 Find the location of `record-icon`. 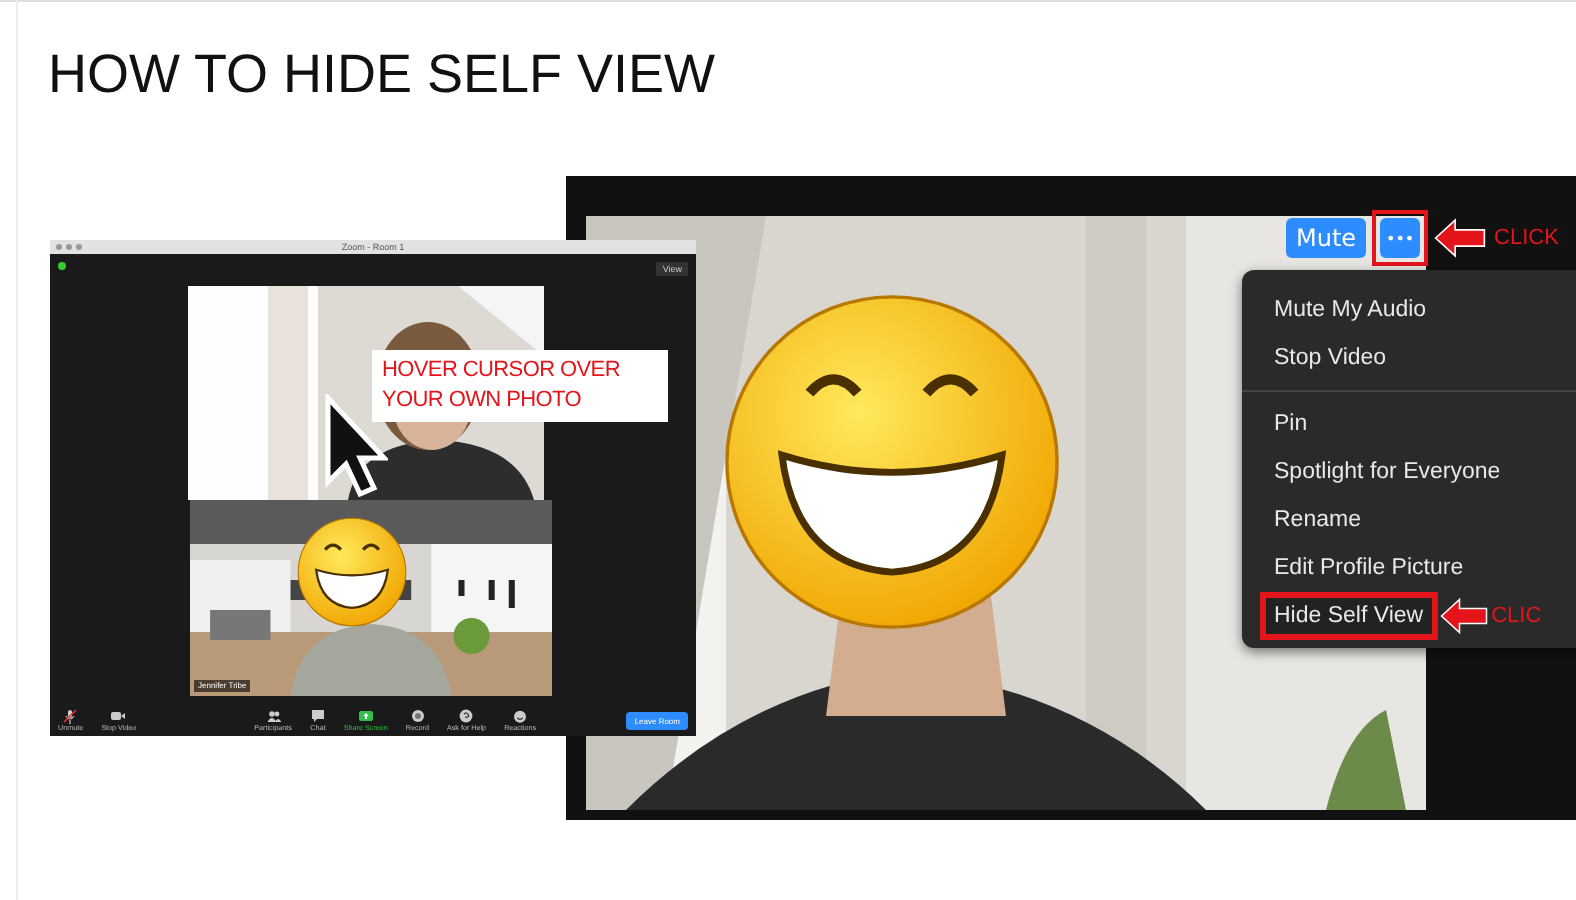

record-icon is located at coordinates (417, 716).